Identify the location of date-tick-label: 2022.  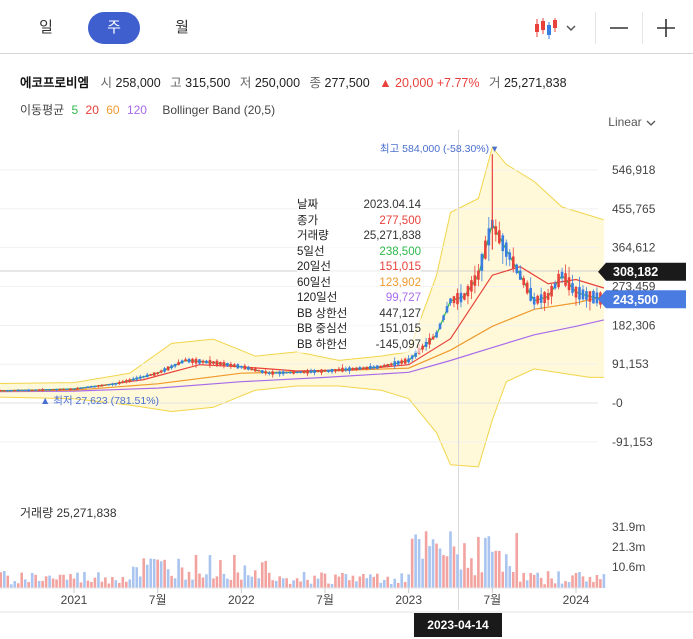
(241, 600).